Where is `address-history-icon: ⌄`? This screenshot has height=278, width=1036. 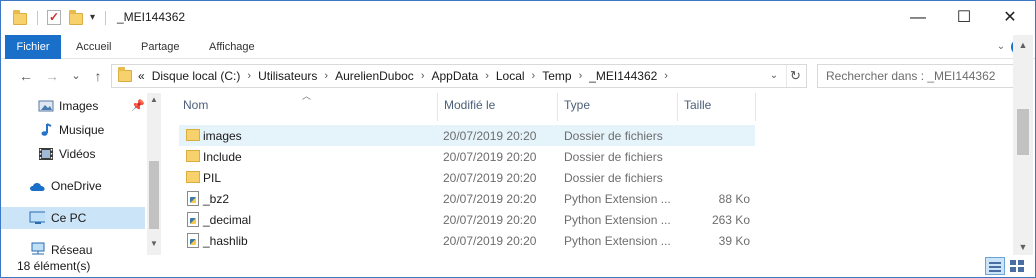 address-history-icon: ⌄ is located at coordinates (774, 76).